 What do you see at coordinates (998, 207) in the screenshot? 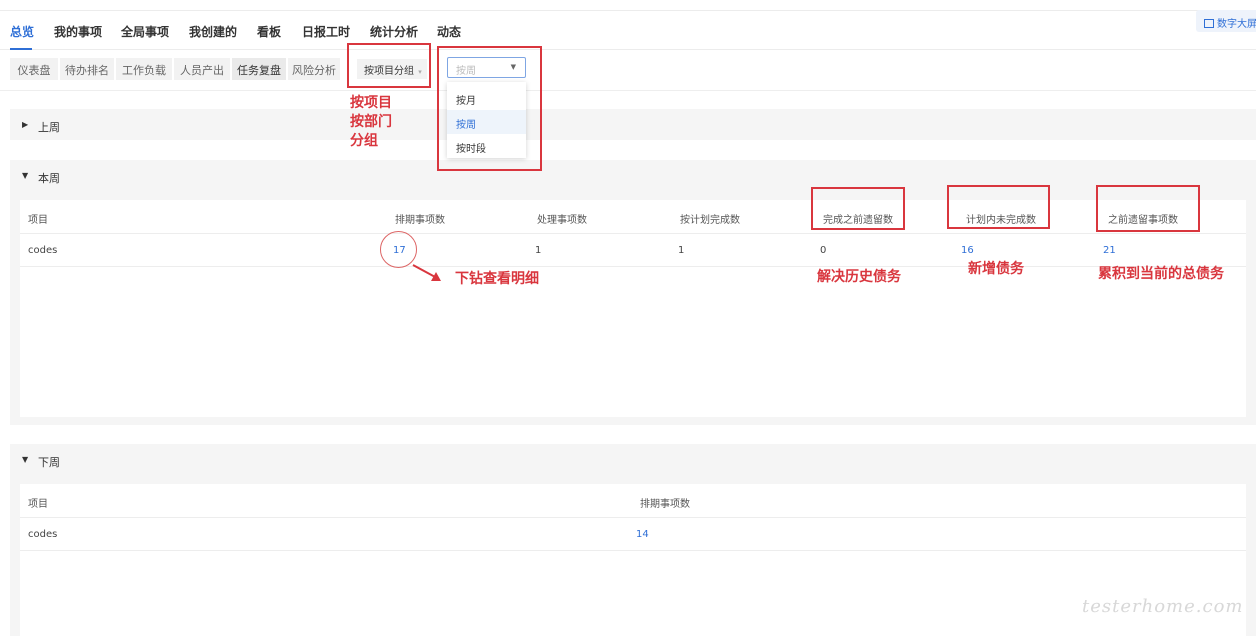
I see `annotation-box-planned-unfinished` at bounding box center [998, 207].